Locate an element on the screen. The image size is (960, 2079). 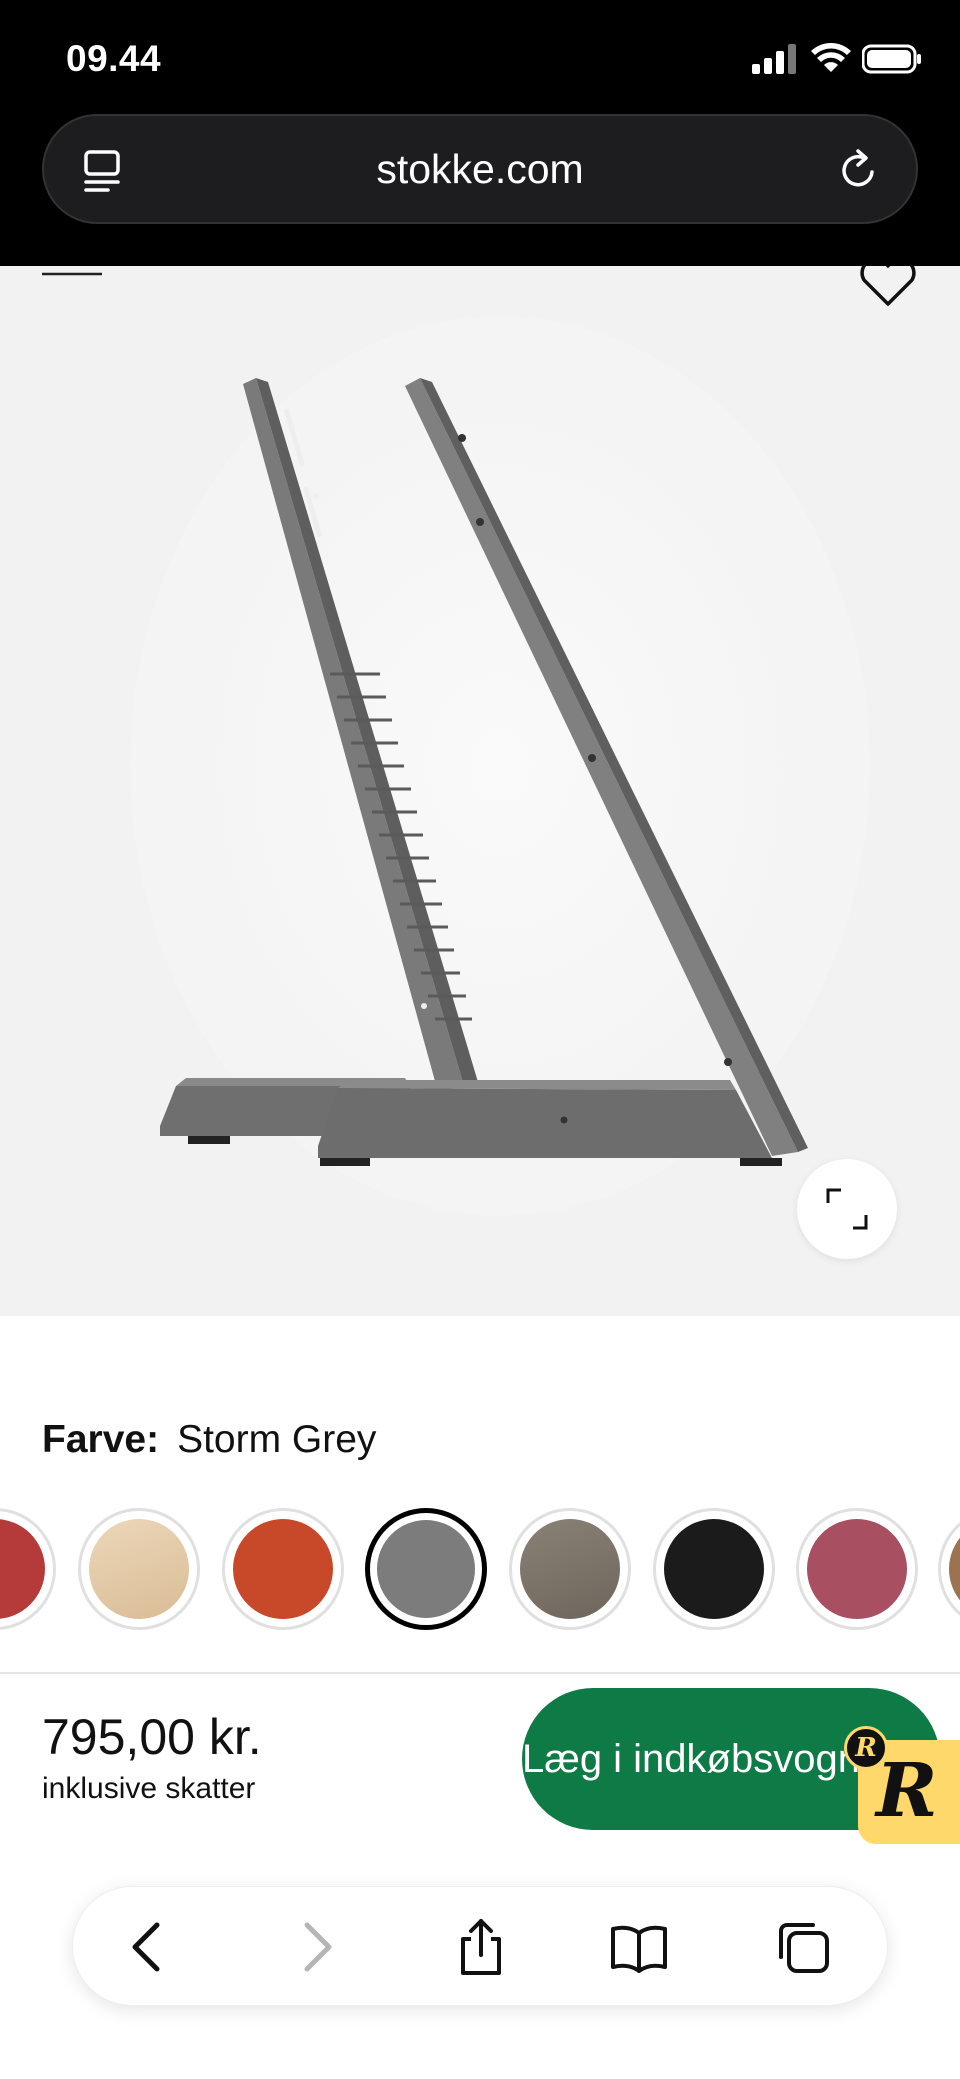
book-icon is located at coordinates (639, 1949).